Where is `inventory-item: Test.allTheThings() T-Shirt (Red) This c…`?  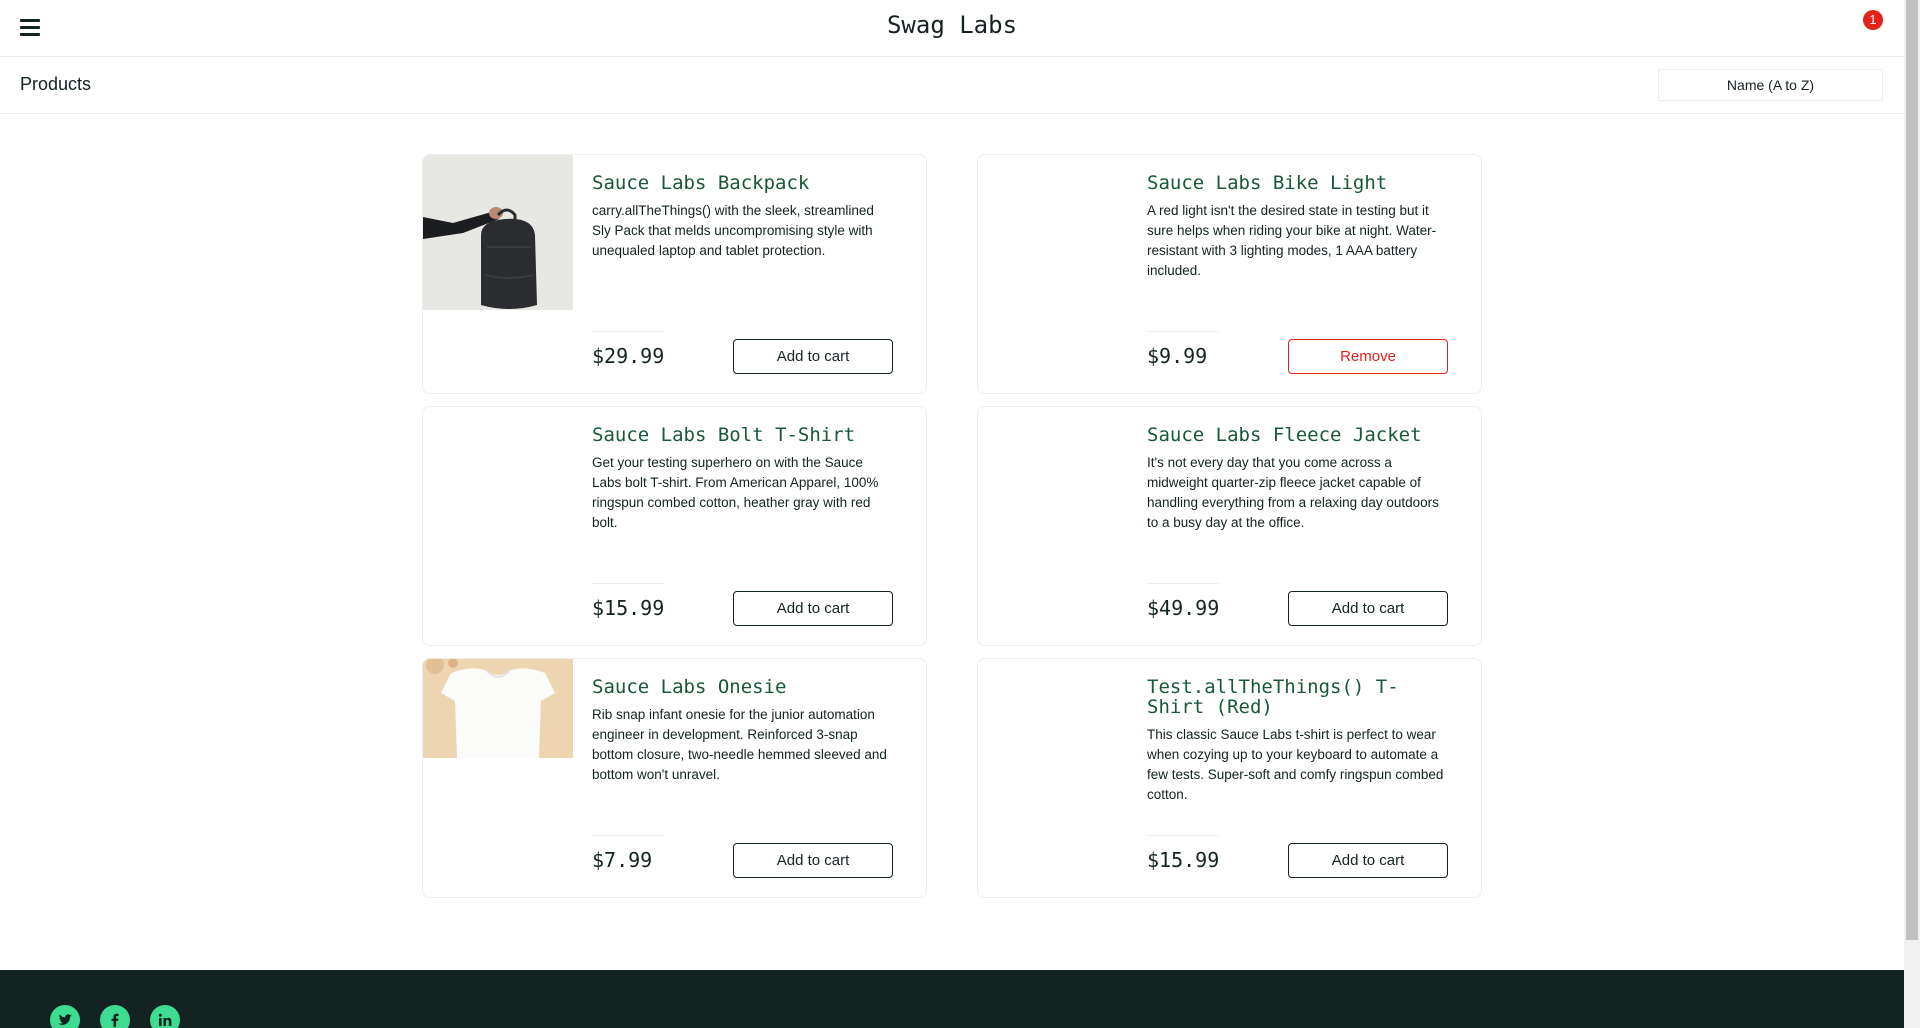 inventory-item: Test.allTheThings() T-Shirt (Red) This c… is located at coordinates (1229, 778).